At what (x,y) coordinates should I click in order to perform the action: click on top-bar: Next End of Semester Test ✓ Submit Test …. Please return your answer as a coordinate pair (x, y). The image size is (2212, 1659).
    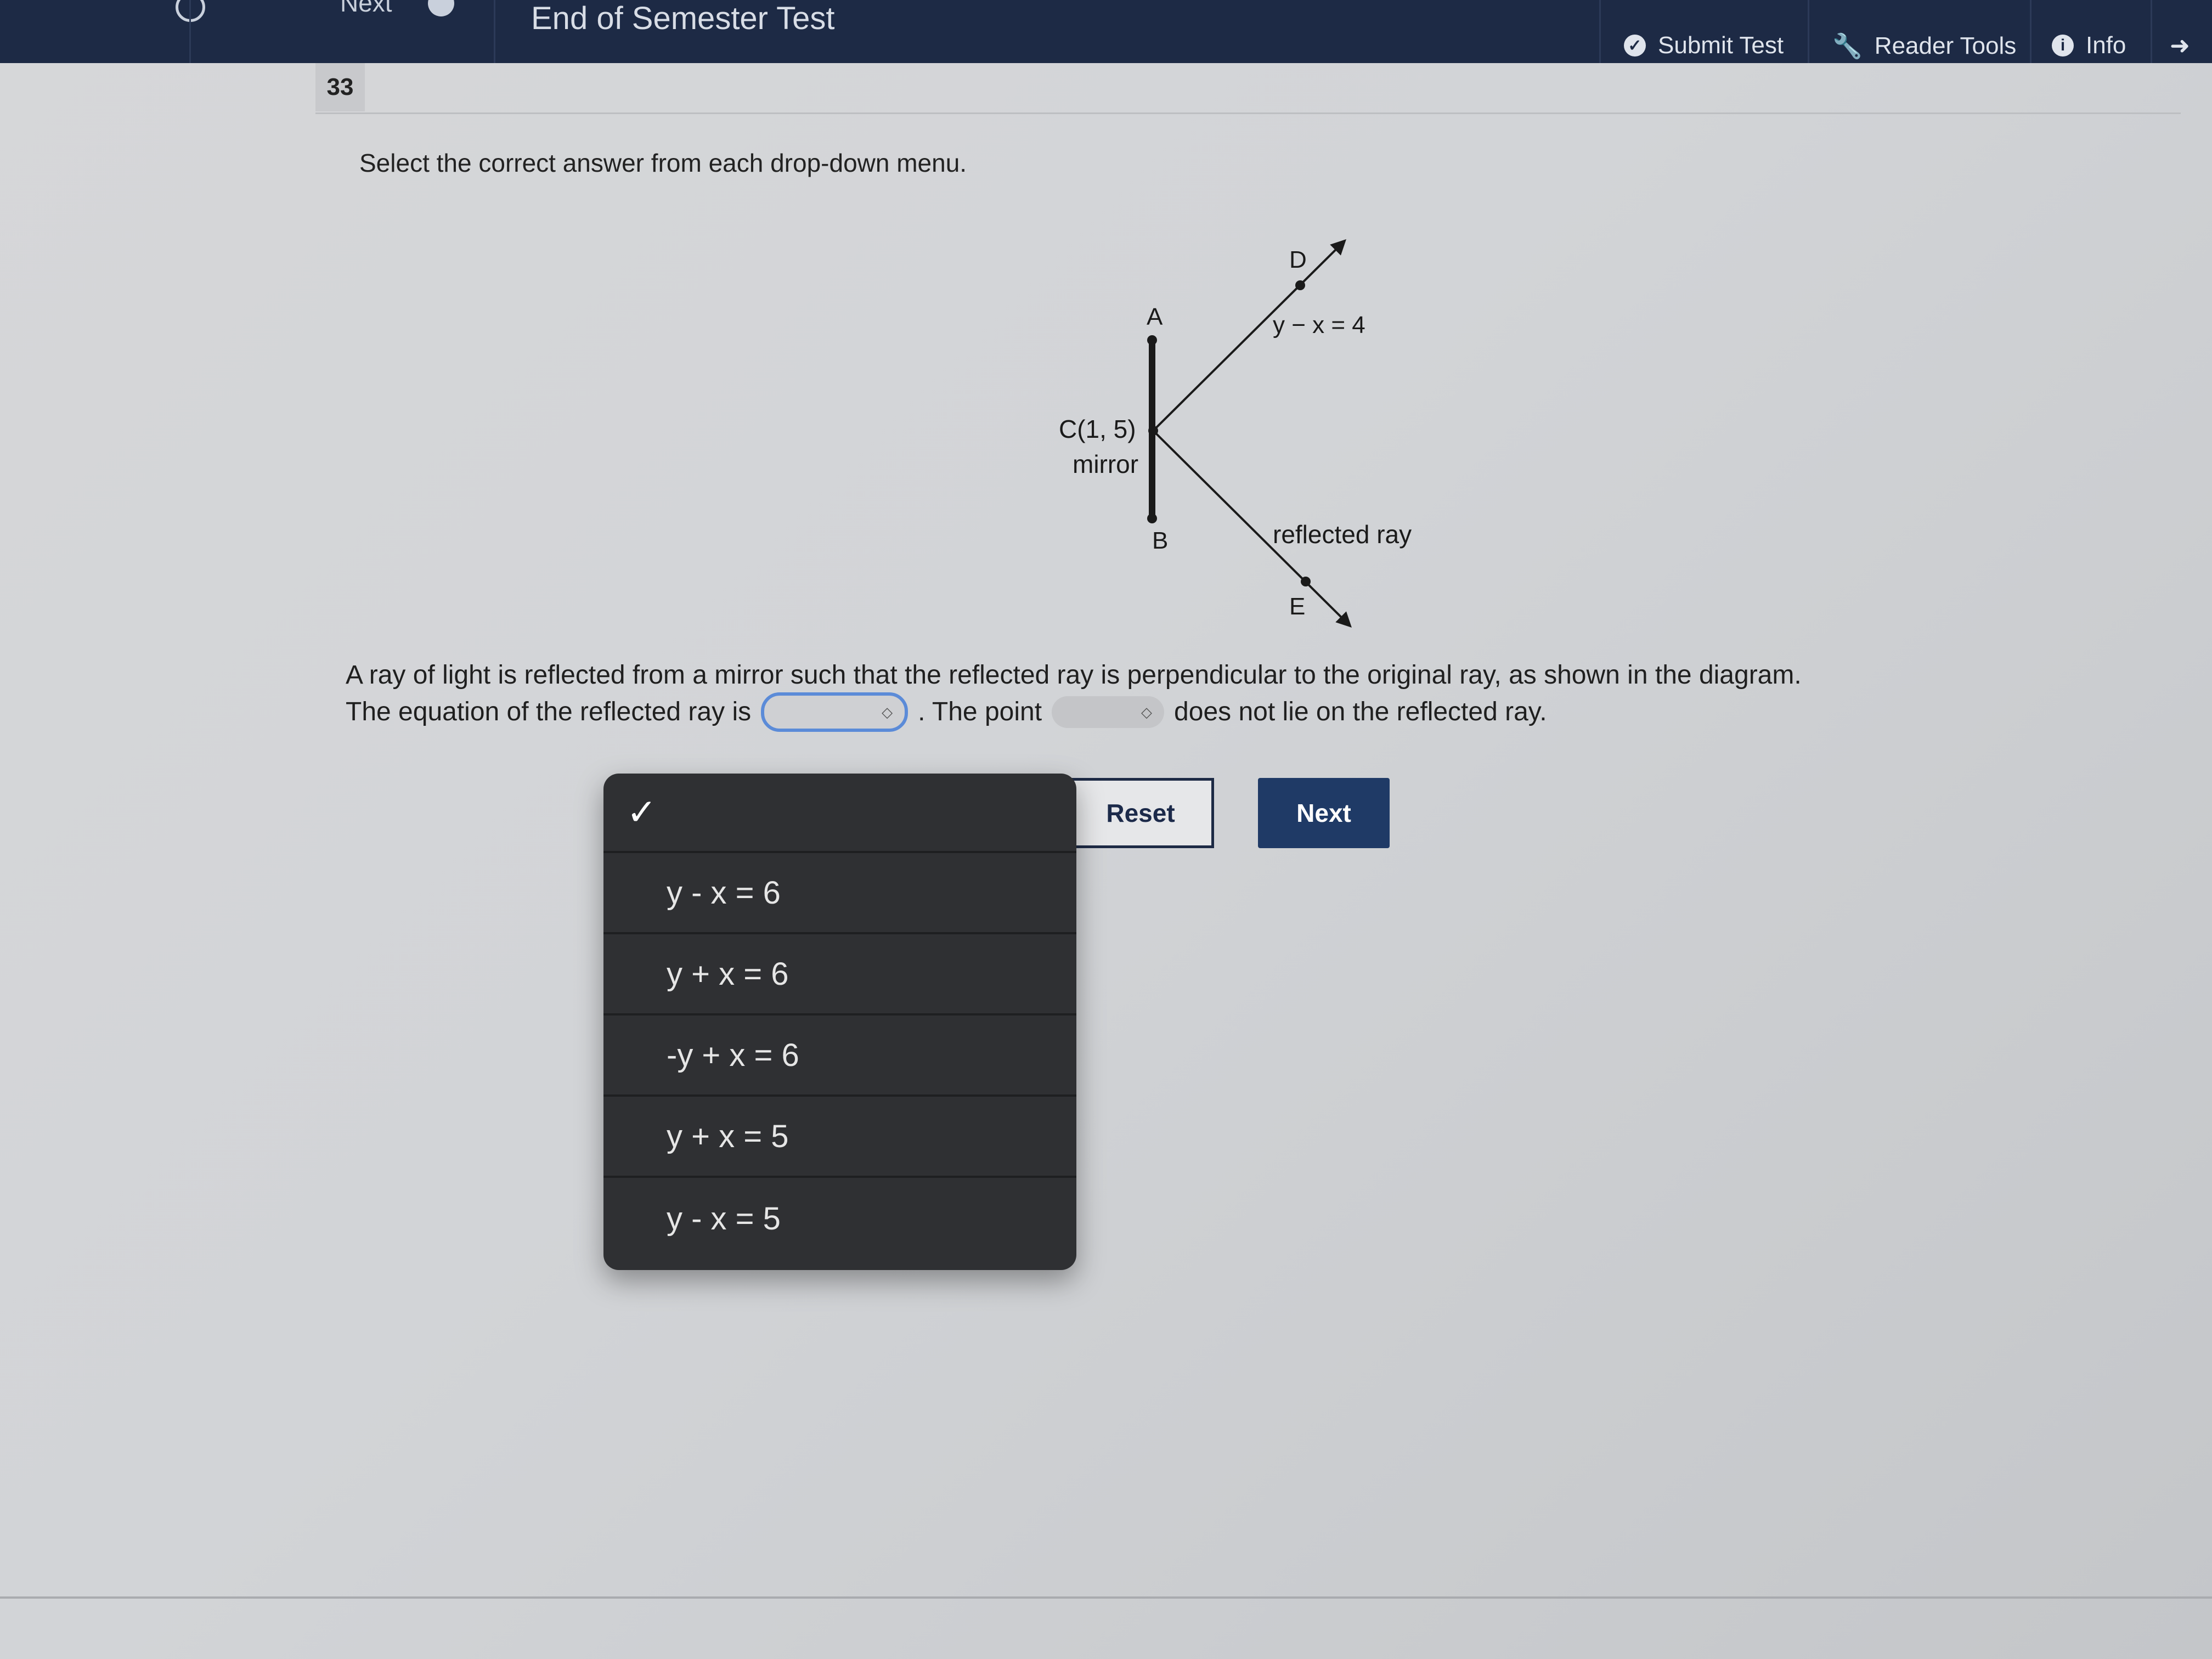
    Looking at the image, I should click on (1106, 32).